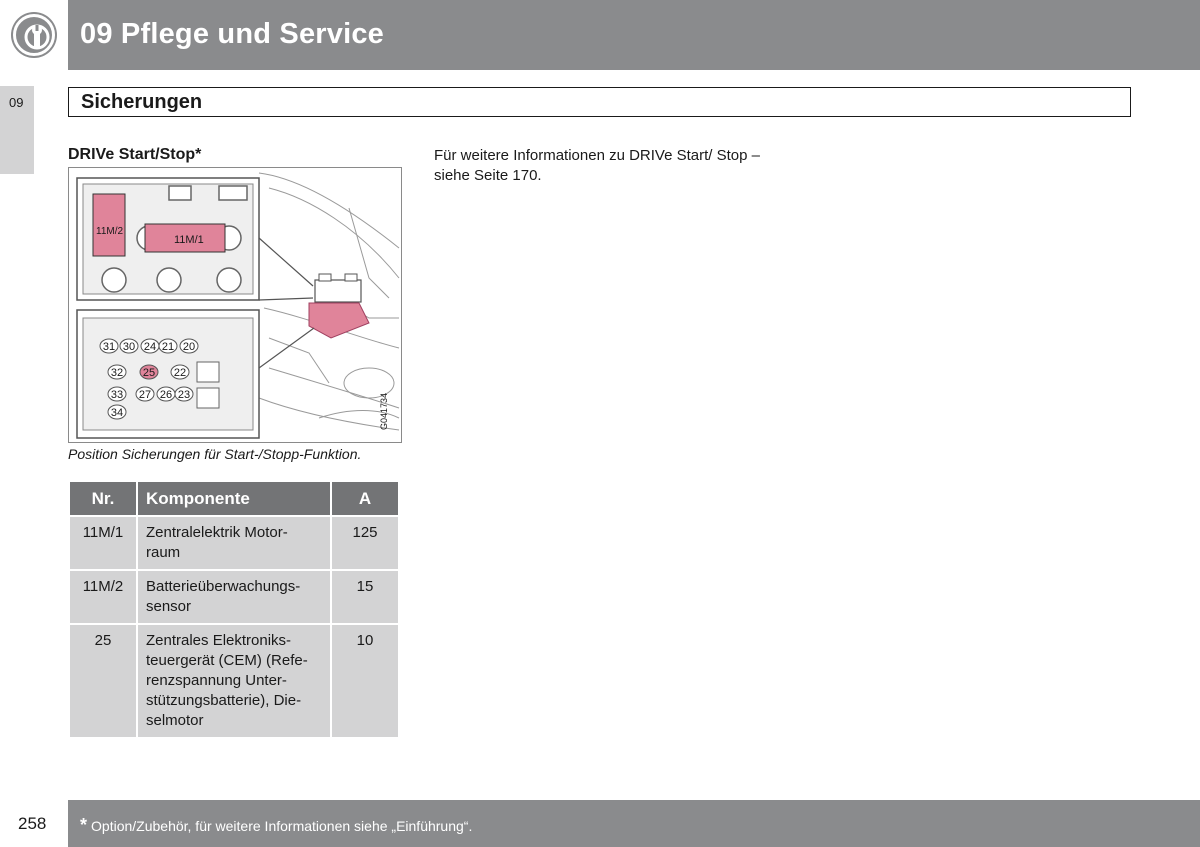  What do you see at coordinates (117, 373) in the screenshot?
I see `fuse-label-32: 32` at bounding box center [117, 373].